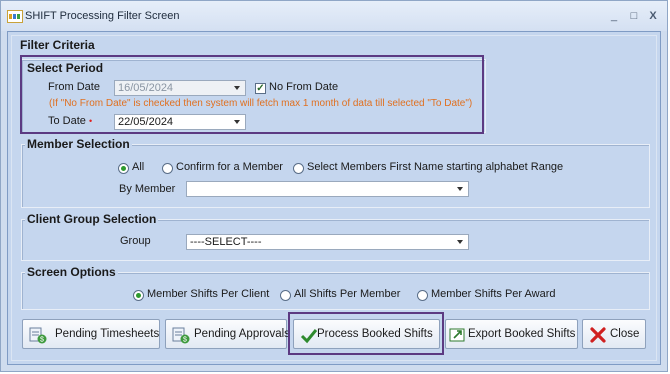  Describe the element at coordinates (614, 16) in the screenshot. I see `minimize-button: _` at that location.